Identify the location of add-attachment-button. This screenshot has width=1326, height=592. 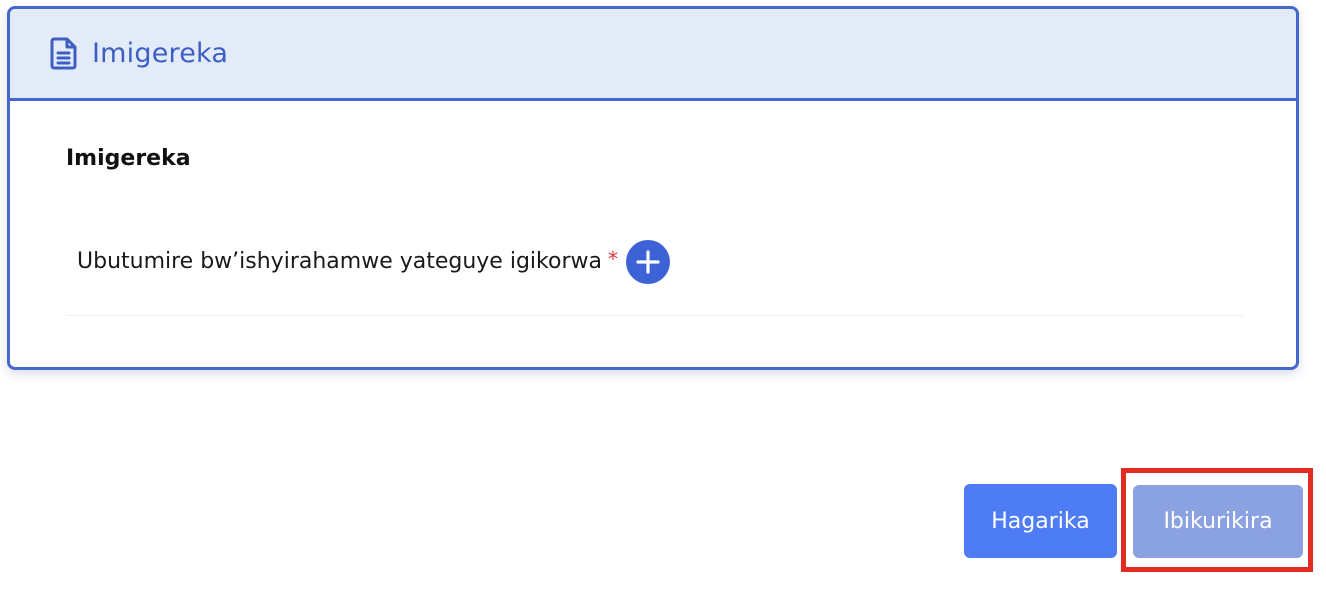
(647, 262).